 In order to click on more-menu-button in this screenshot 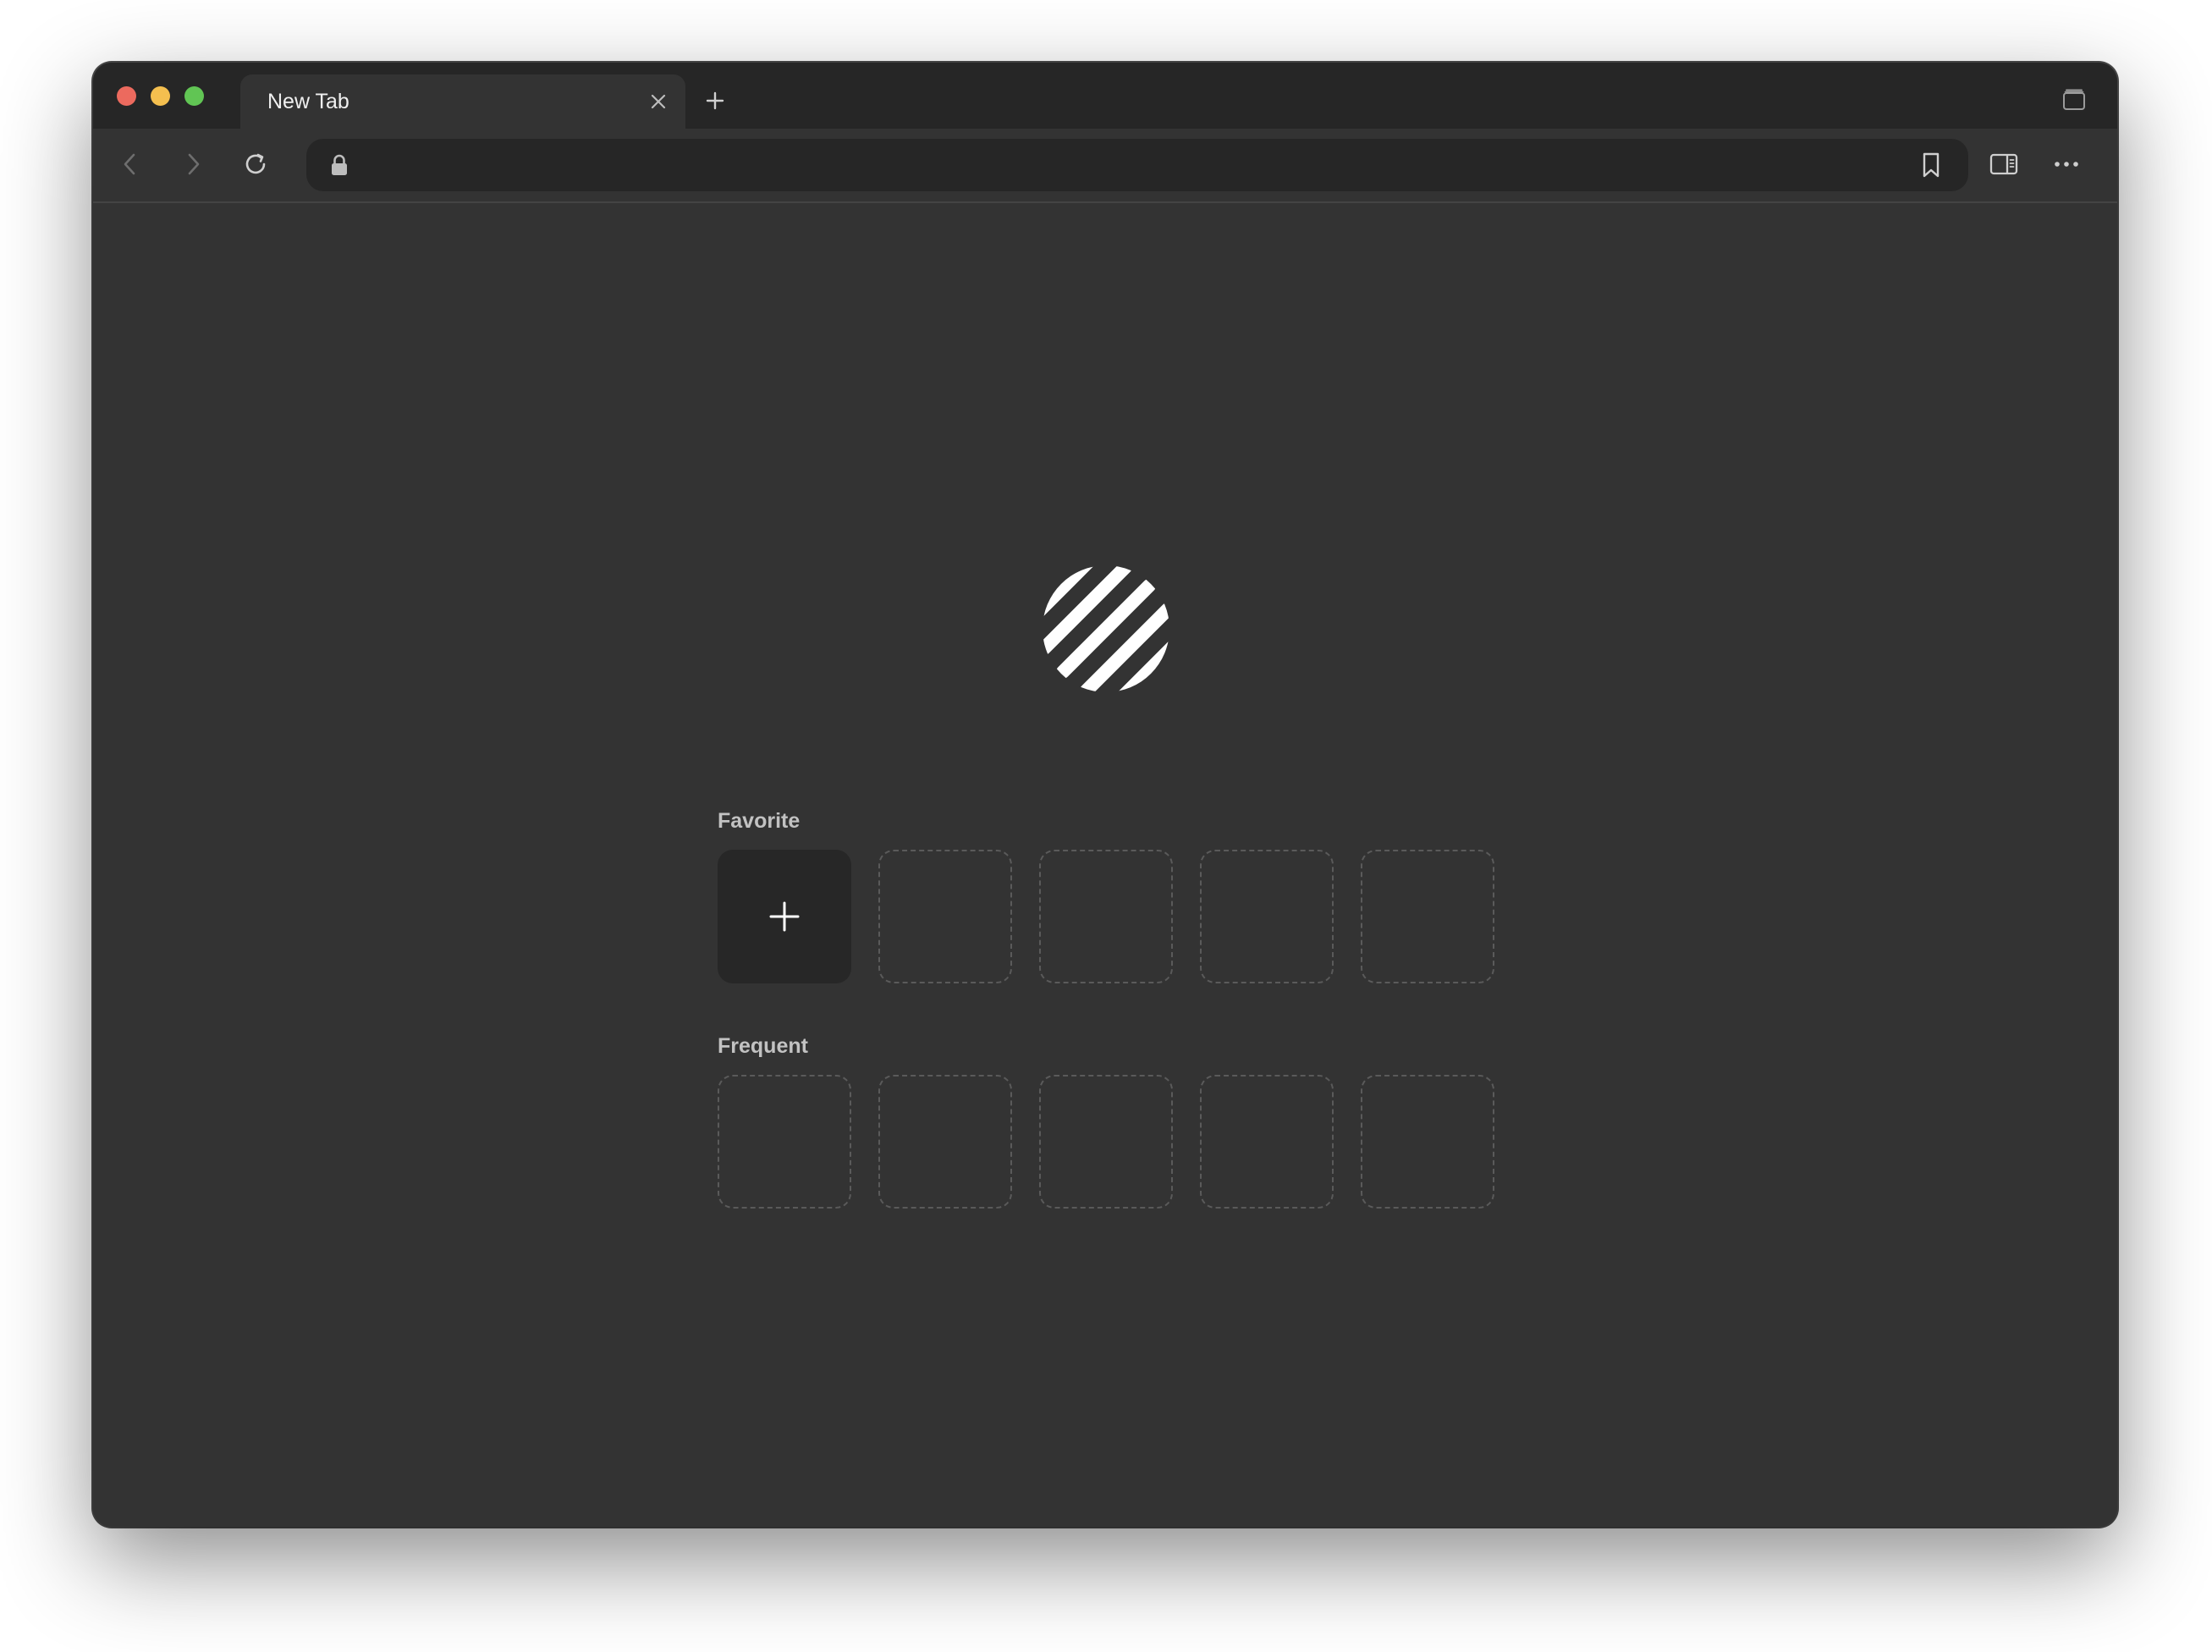, I will do `click(2066, 164)`.